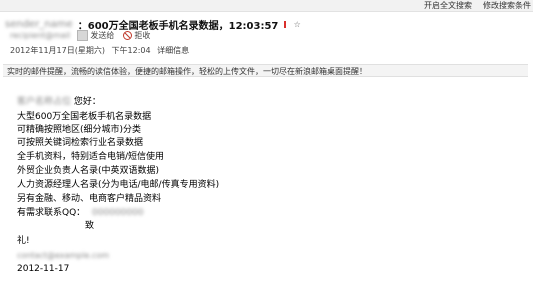  What do you see at coordinates (153, 23) in the screenshot?
I see `mail-title-row: sender_name ：600万全国老板手机名录数据，12:03:57 ☆` at bounding box center [153, 23].